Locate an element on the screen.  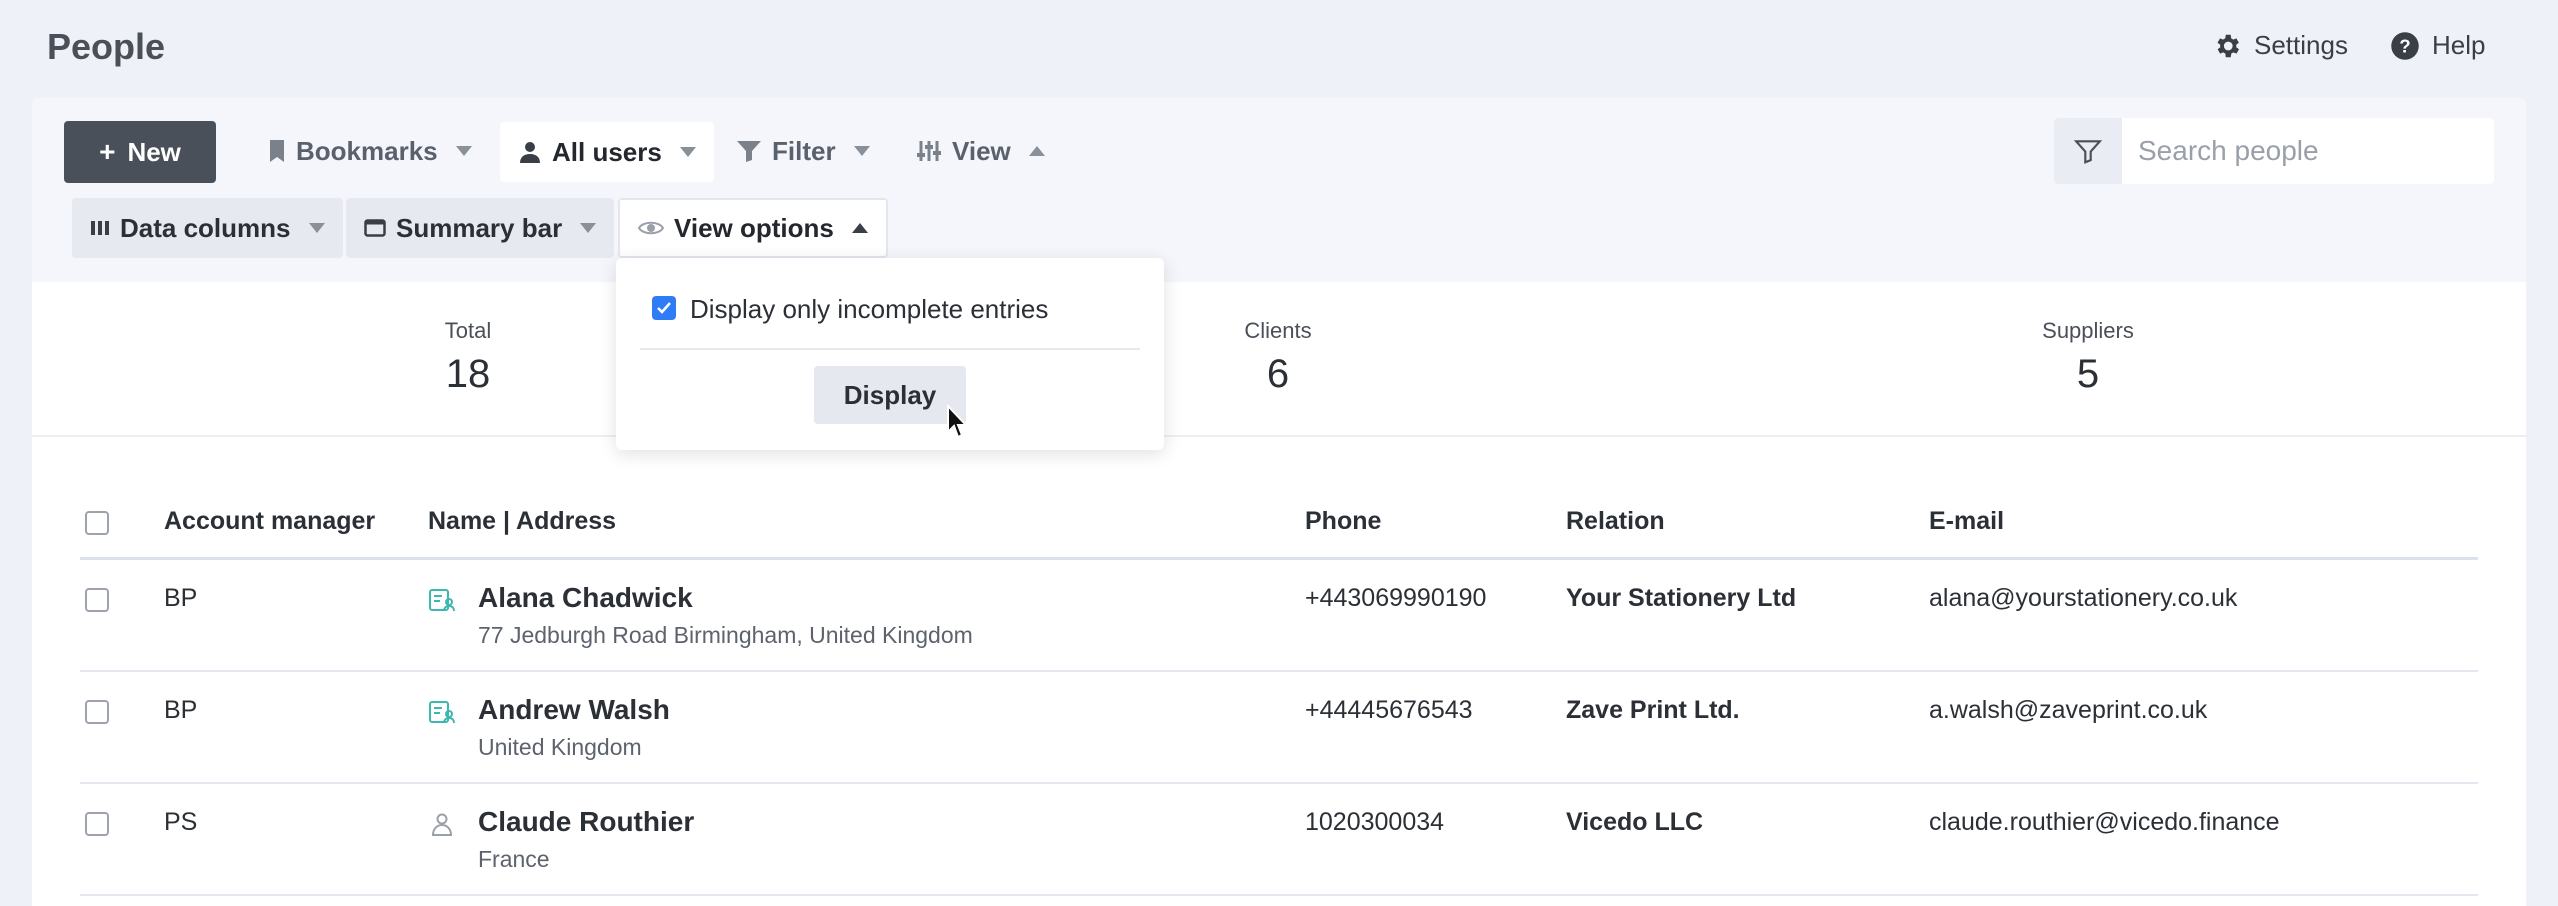
data-columns-dropdown: Data columns is located at coordinates (207, 228).